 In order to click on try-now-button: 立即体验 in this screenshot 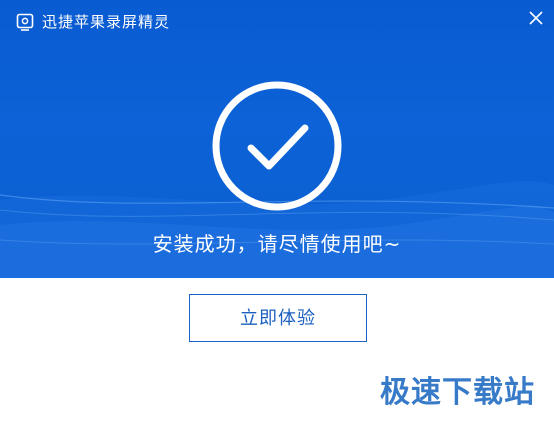, I will do `click(278, 318)`.